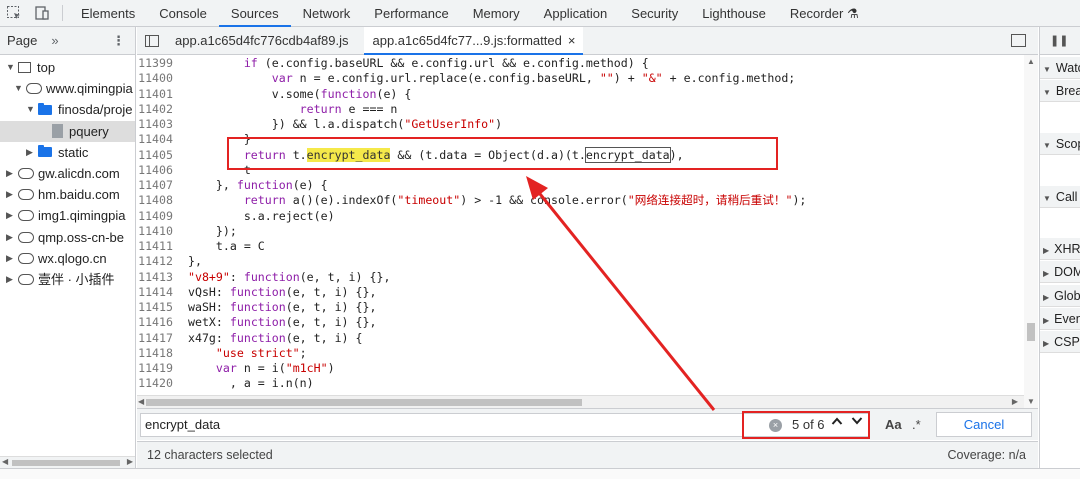  What do you see at coordinates (1060, 91) in the screenshot?
I see `section-breakpoints: ▼ Breakpoints` at bounding box center [1060, 91].